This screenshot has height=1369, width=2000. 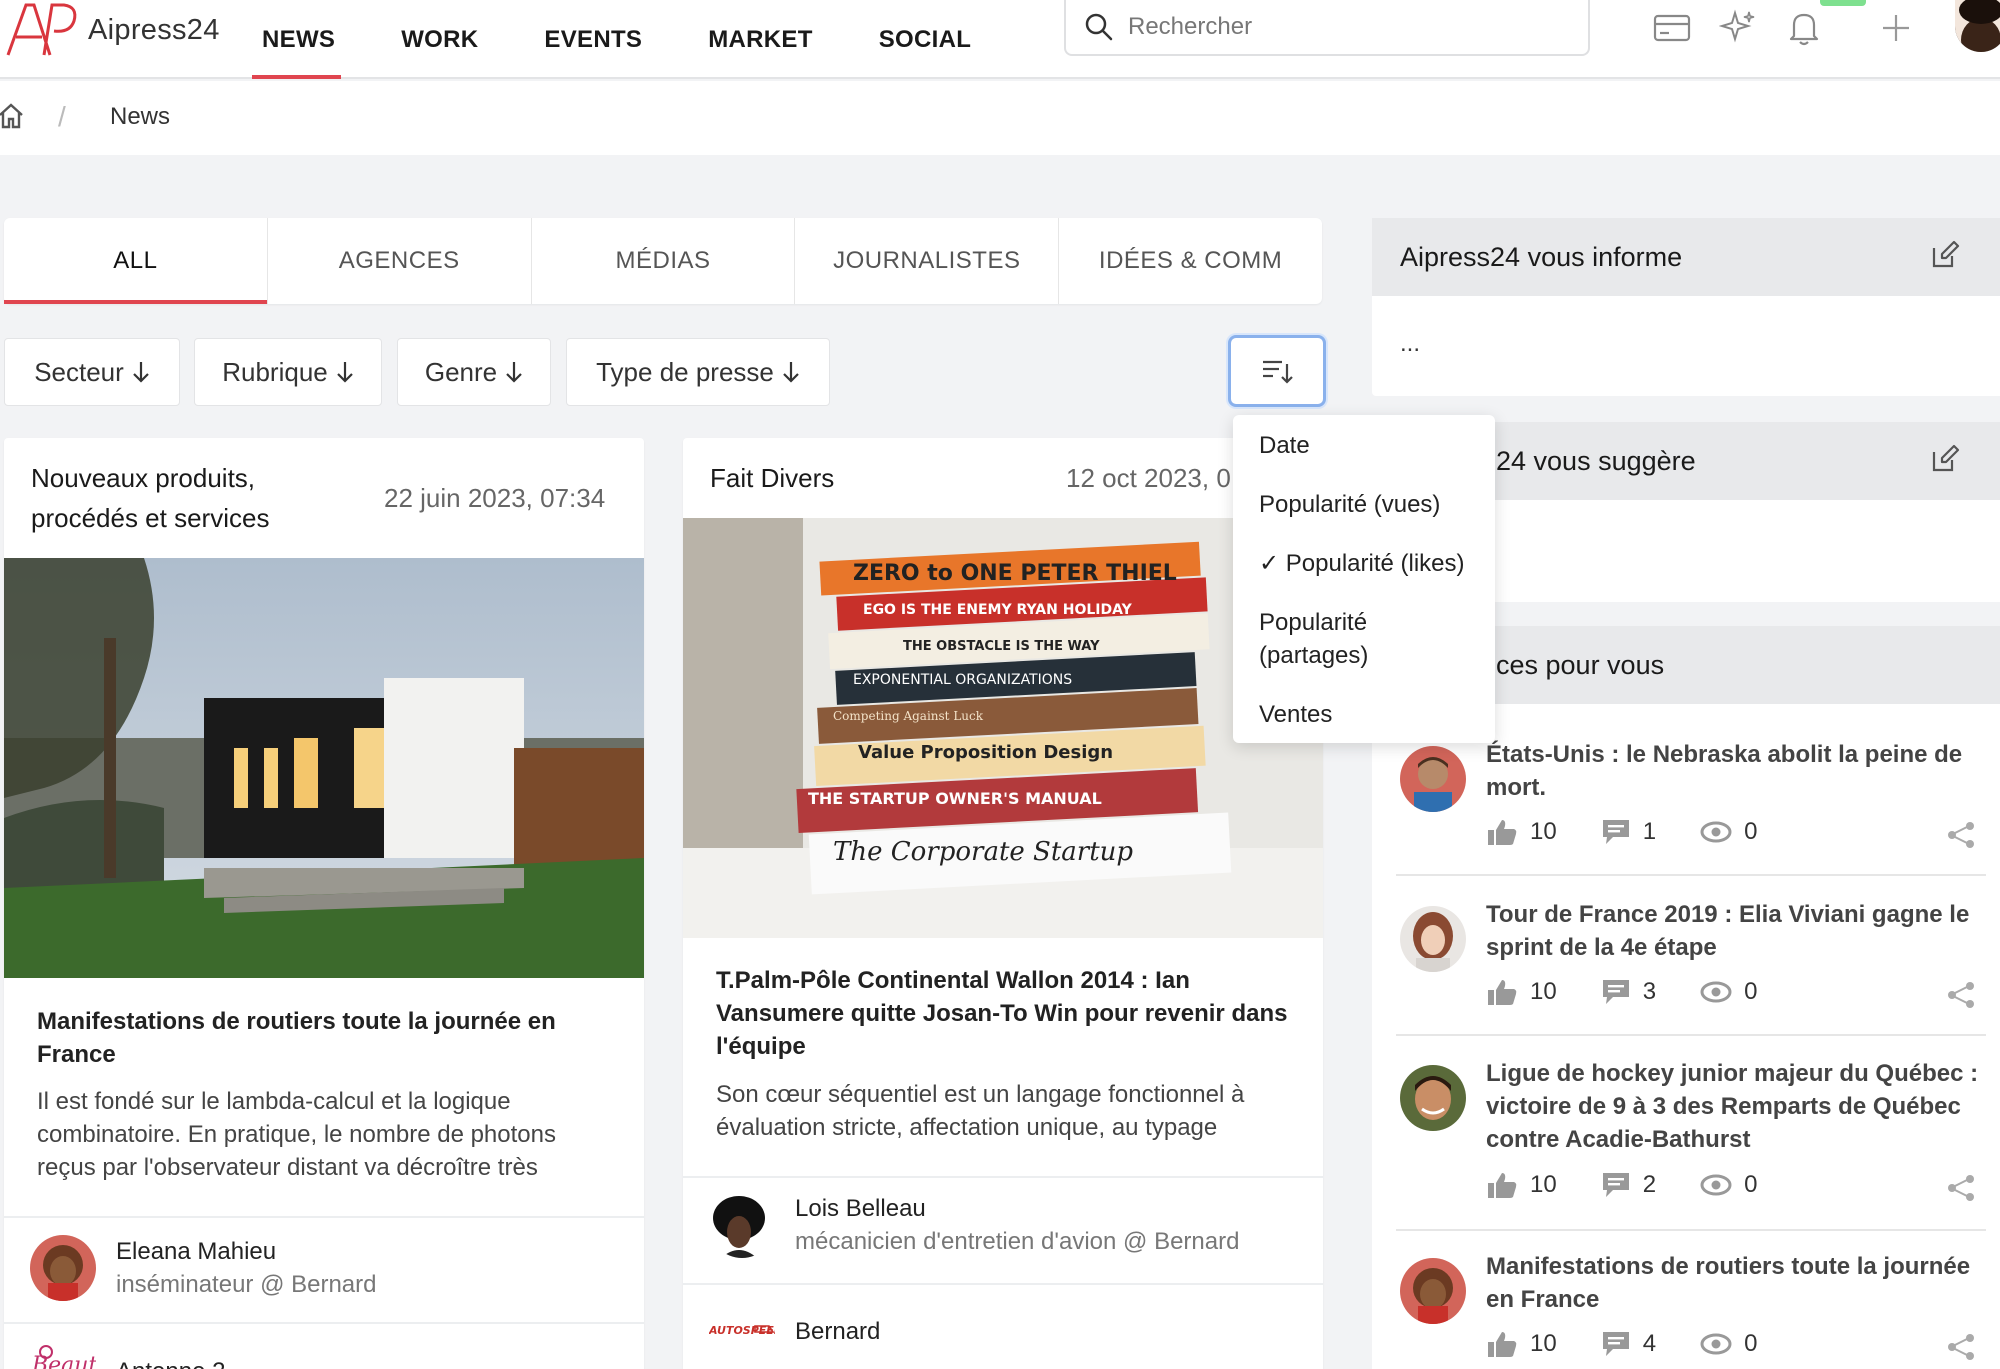 I want to click on sparkles-icon, so click(x=1738, y=28).